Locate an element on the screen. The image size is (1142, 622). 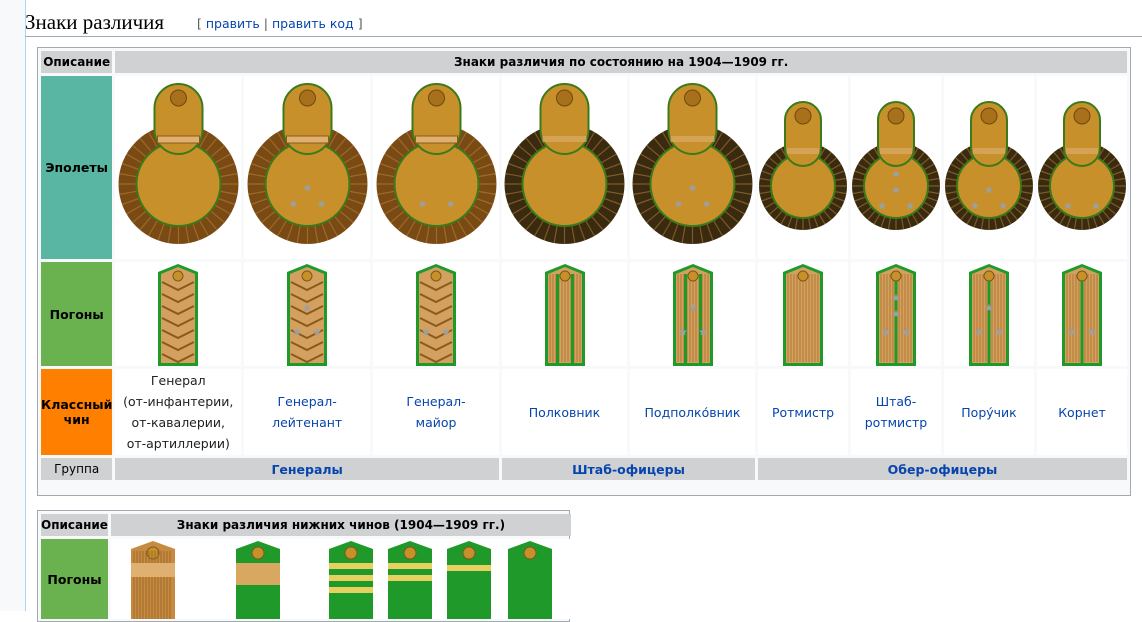
rank-name: Штаб-ротмистр is located at coordinates (896, 412).